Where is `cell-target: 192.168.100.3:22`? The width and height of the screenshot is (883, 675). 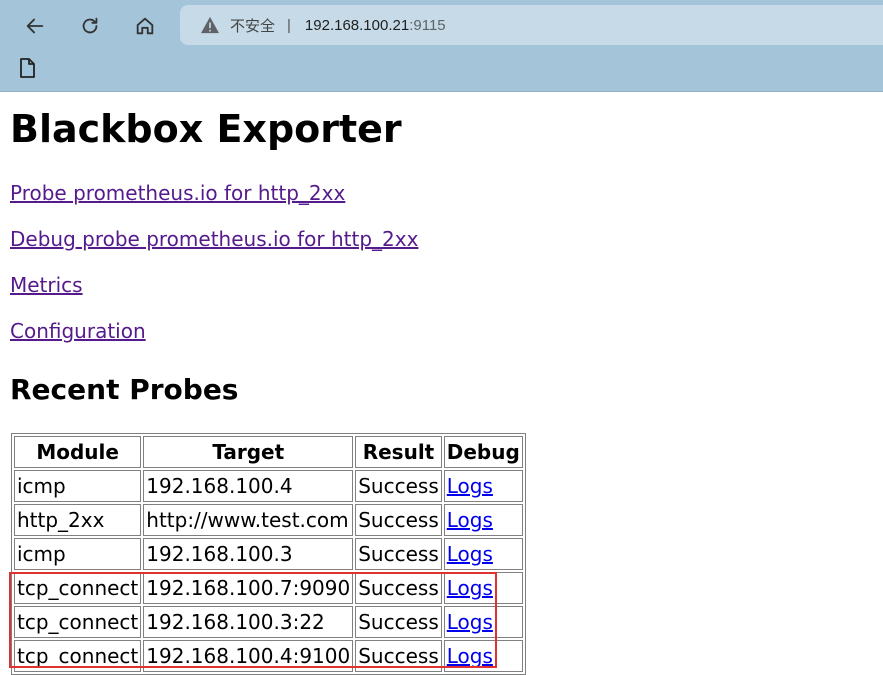
cell-target: 192.168.100.3:22 is located at coordinates (248, 622).